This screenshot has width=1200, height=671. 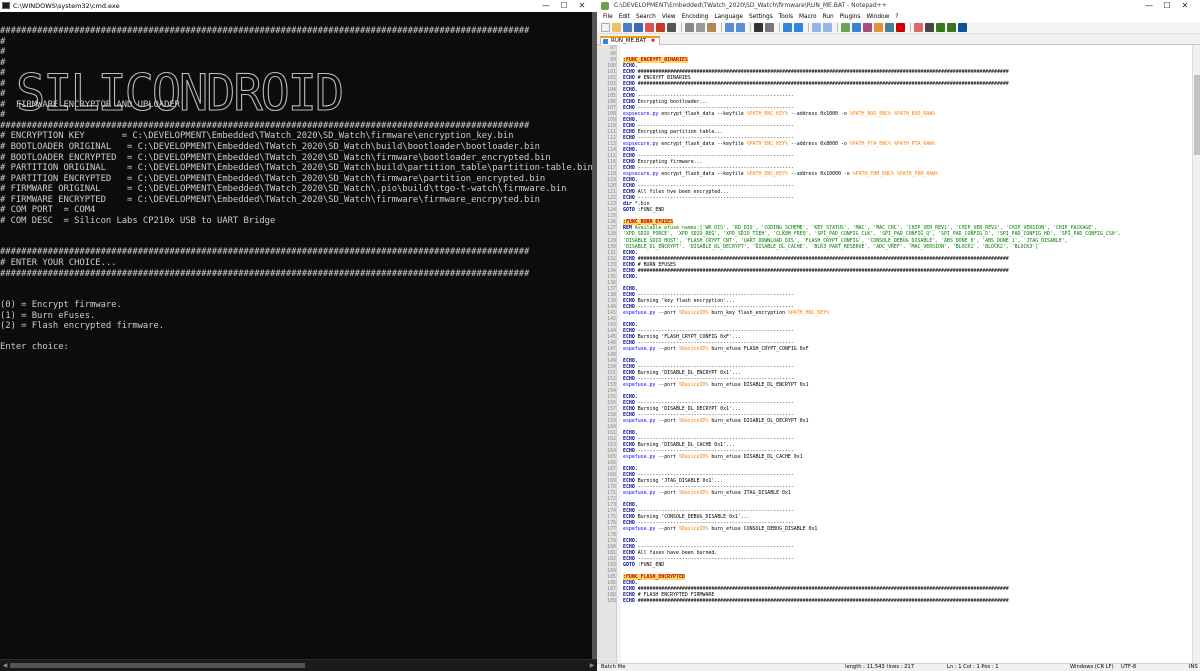 I want to click on record-macro-icon, so click(x=918, y=27).